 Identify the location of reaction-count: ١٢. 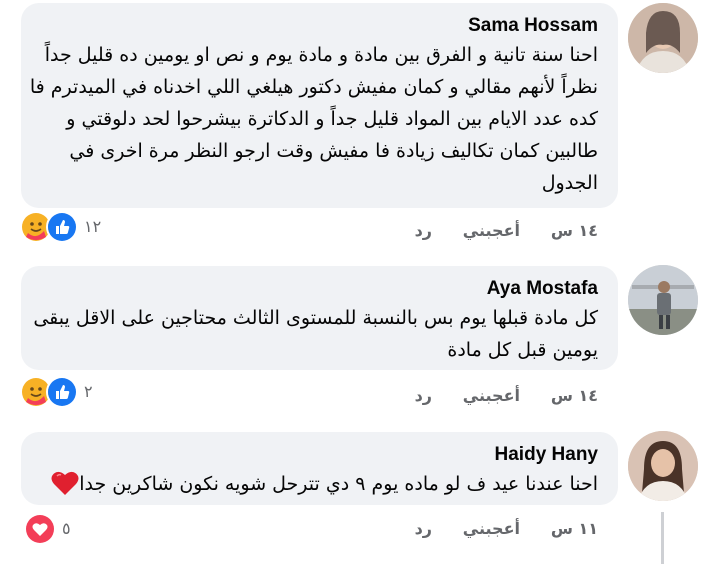
(93, 226).